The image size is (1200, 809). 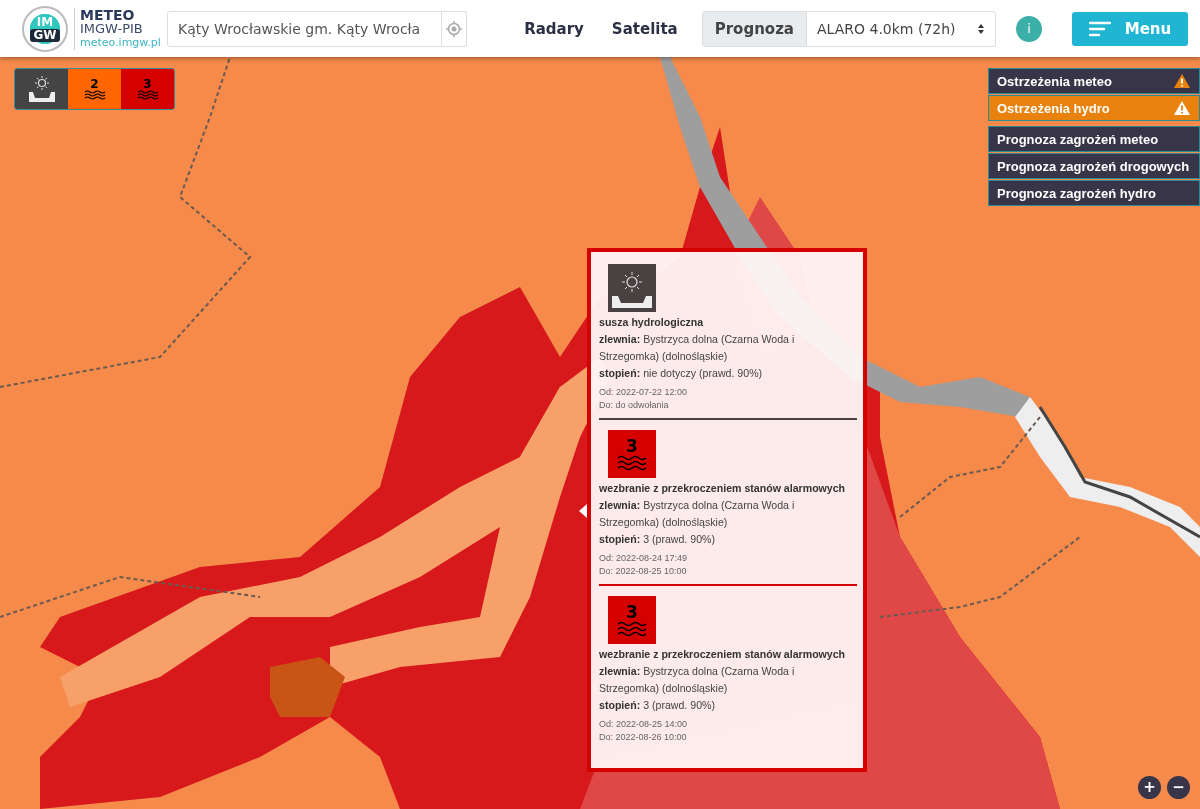 I want to click on start-date: Od: 2022-08-24 17:49, so click(x=644, y=558).